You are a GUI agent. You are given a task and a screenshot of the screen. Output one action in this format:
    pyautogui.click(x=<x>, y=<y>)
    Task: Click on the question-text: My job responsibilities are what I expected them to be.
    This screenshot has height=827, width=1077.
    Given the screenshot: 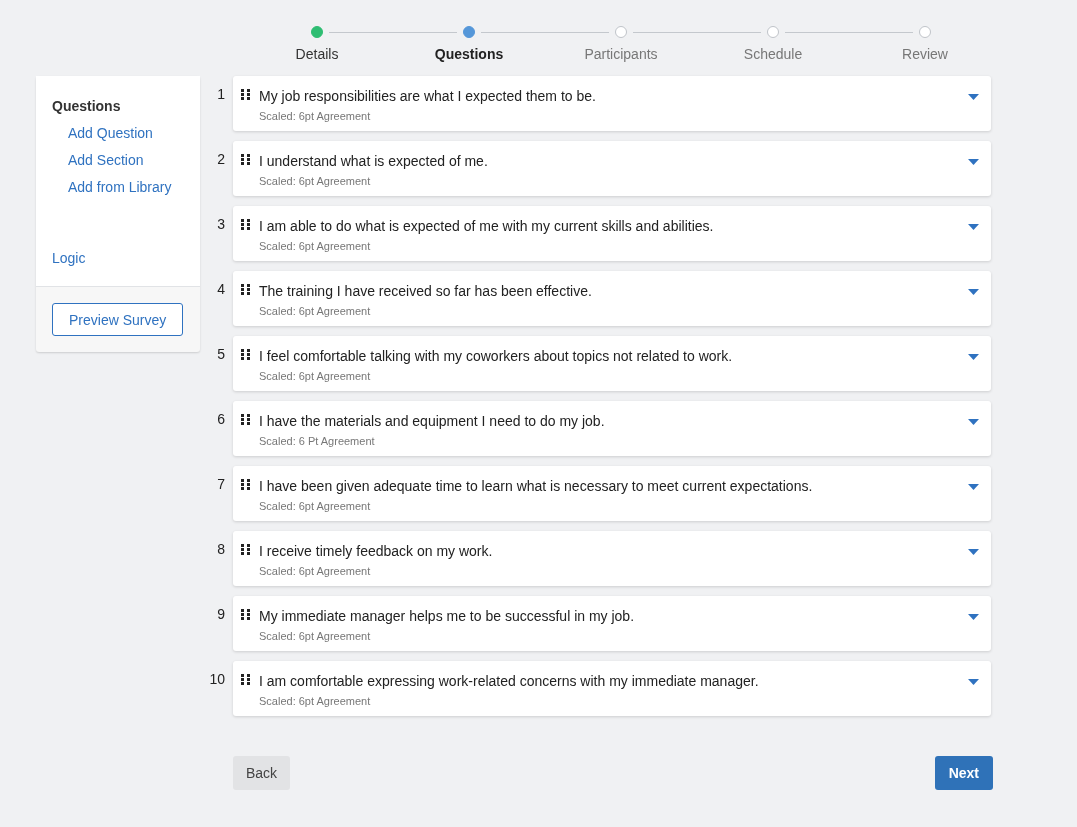 What is the action you would take?
    pyautogui.click(x=428, y=96)
    